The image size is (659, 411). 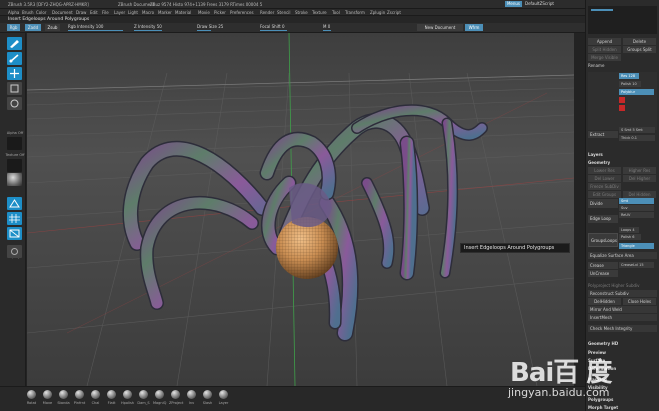 What do you see at coordinates (28, 12) in the screenshot?
I see `menu-brush: Brush` at bounding box center [28, 12].